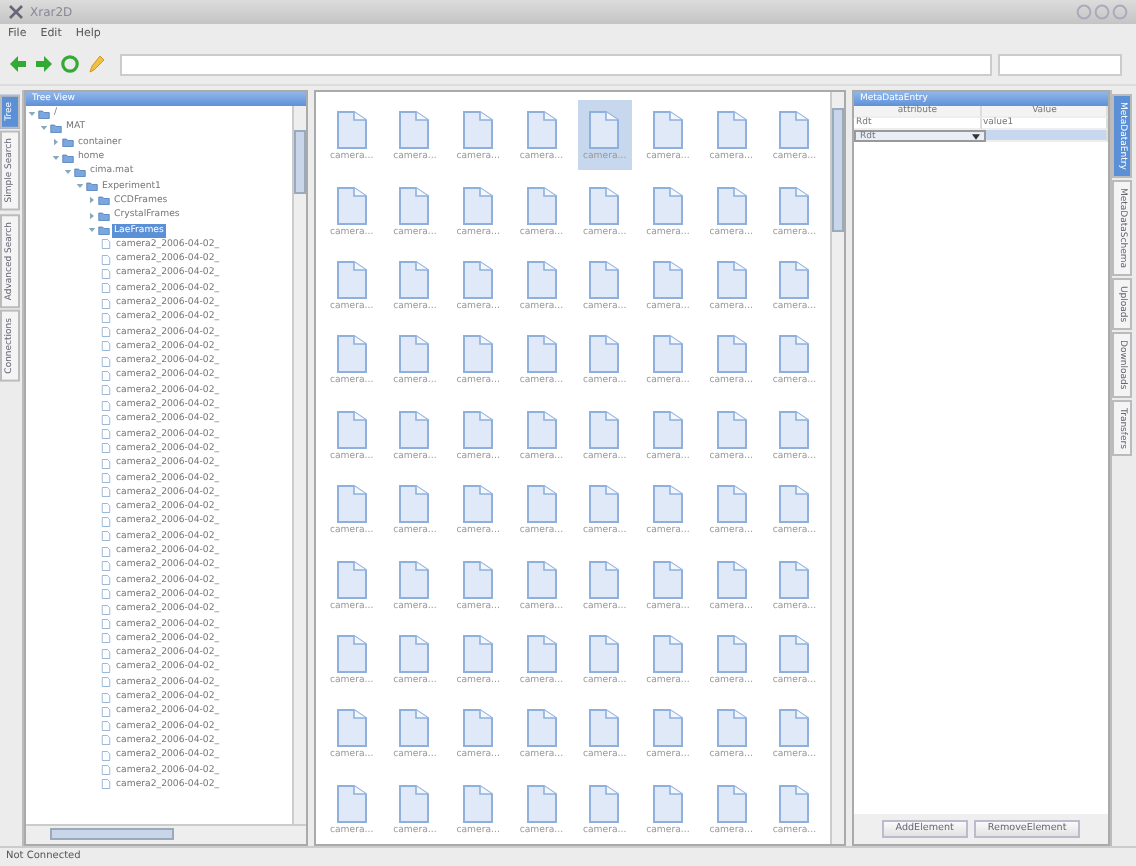  Describe the element at coordinates (96, 64) in the screenshot. I see `pencil-icon` at that location.